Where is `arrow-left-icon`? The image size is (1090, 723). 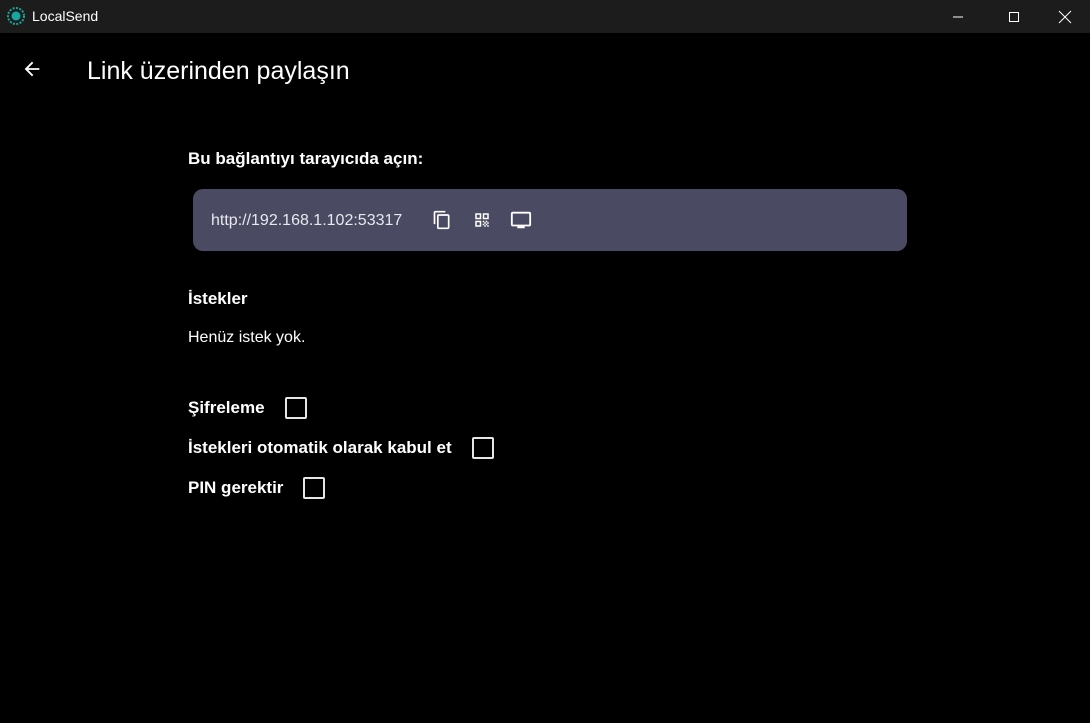
arrow-left-icon is located at coordinates (32, 69).